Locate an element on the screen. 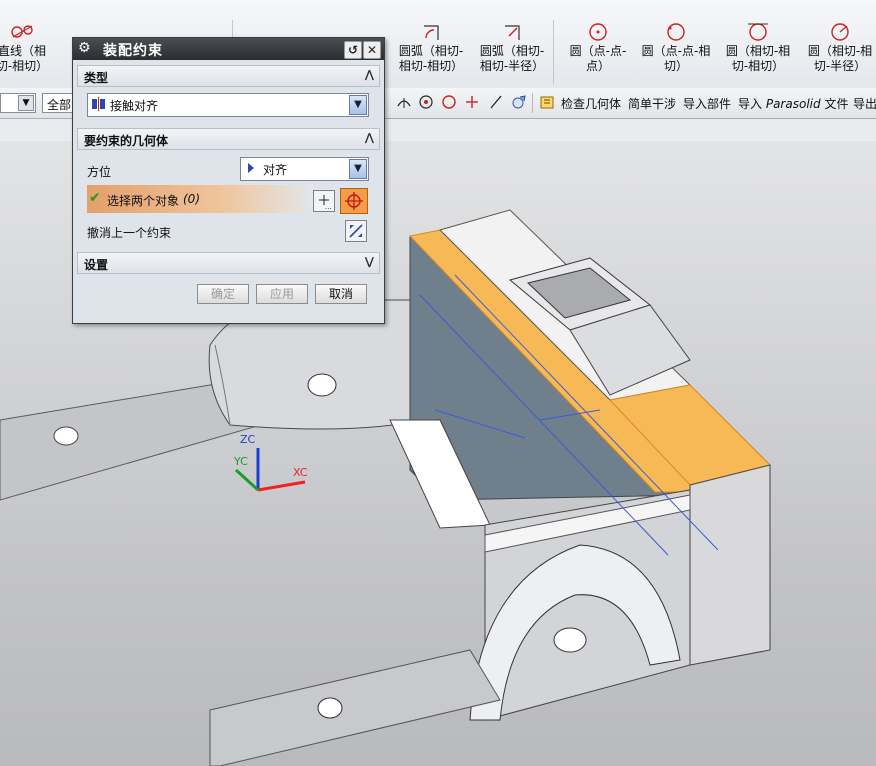 The image size is (876, 766). import-parasolid-name: Parasolid is located at coordinates (793, 104).